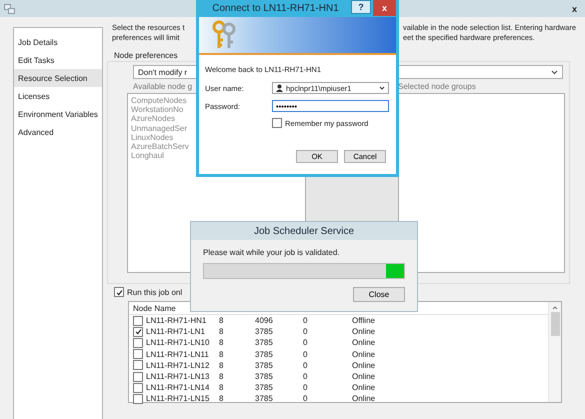 The height and width of the screenshot is (419, 585). What do you see at coordinates (275, 8) in the screenshot?
I see `dialog-title: Connect to LN11-RH71-HN1` at bounding box center [275, 8].